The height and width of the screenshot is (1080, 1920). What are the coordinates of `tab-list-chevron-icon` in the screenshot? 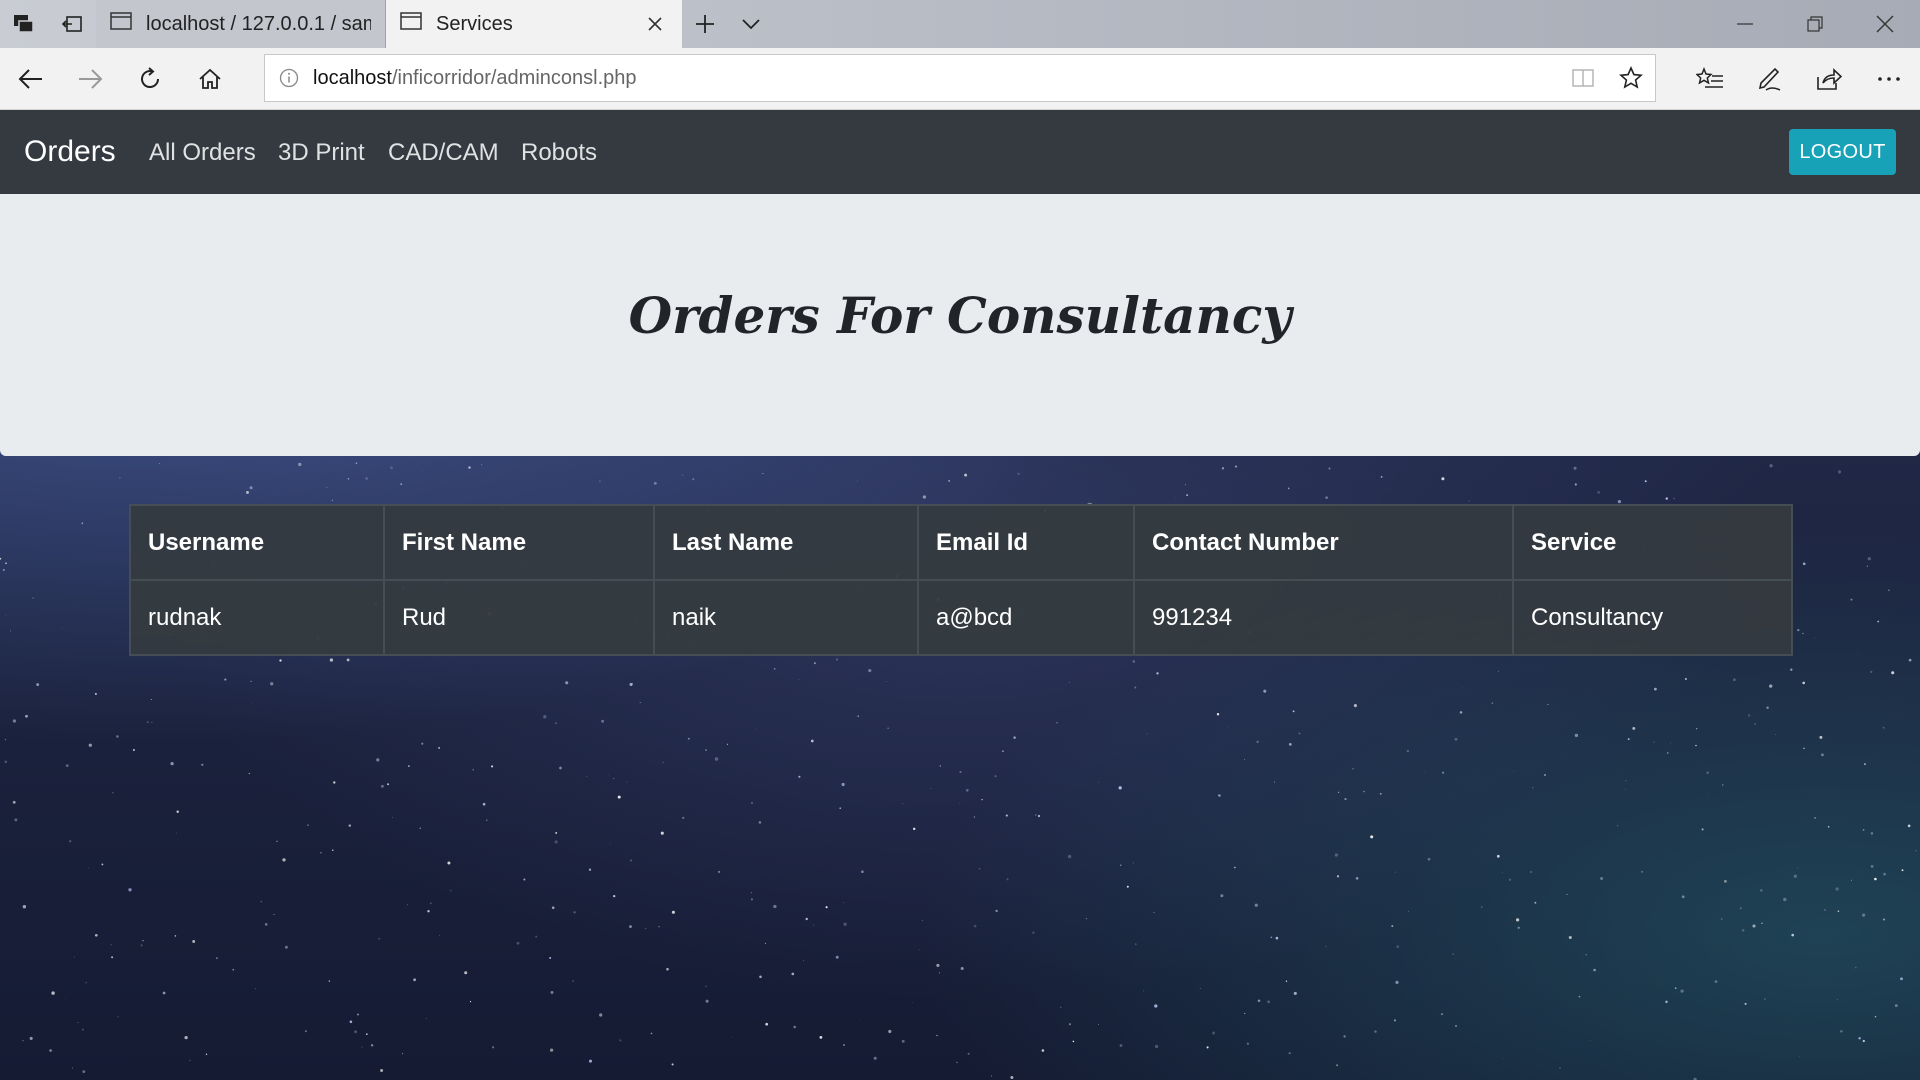 It's located at (751, 24).